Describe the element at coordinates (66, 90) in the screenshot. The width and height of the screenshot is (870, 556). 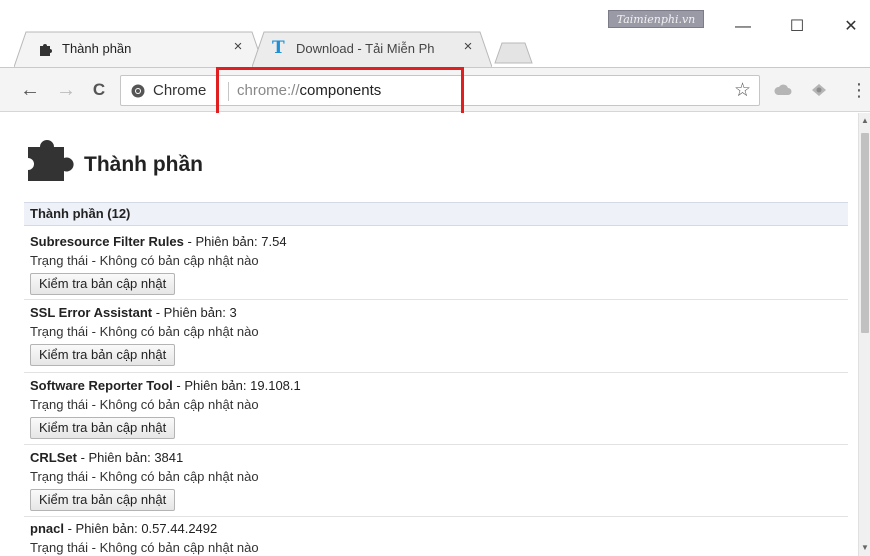
I see `forward-button: →` at that location.